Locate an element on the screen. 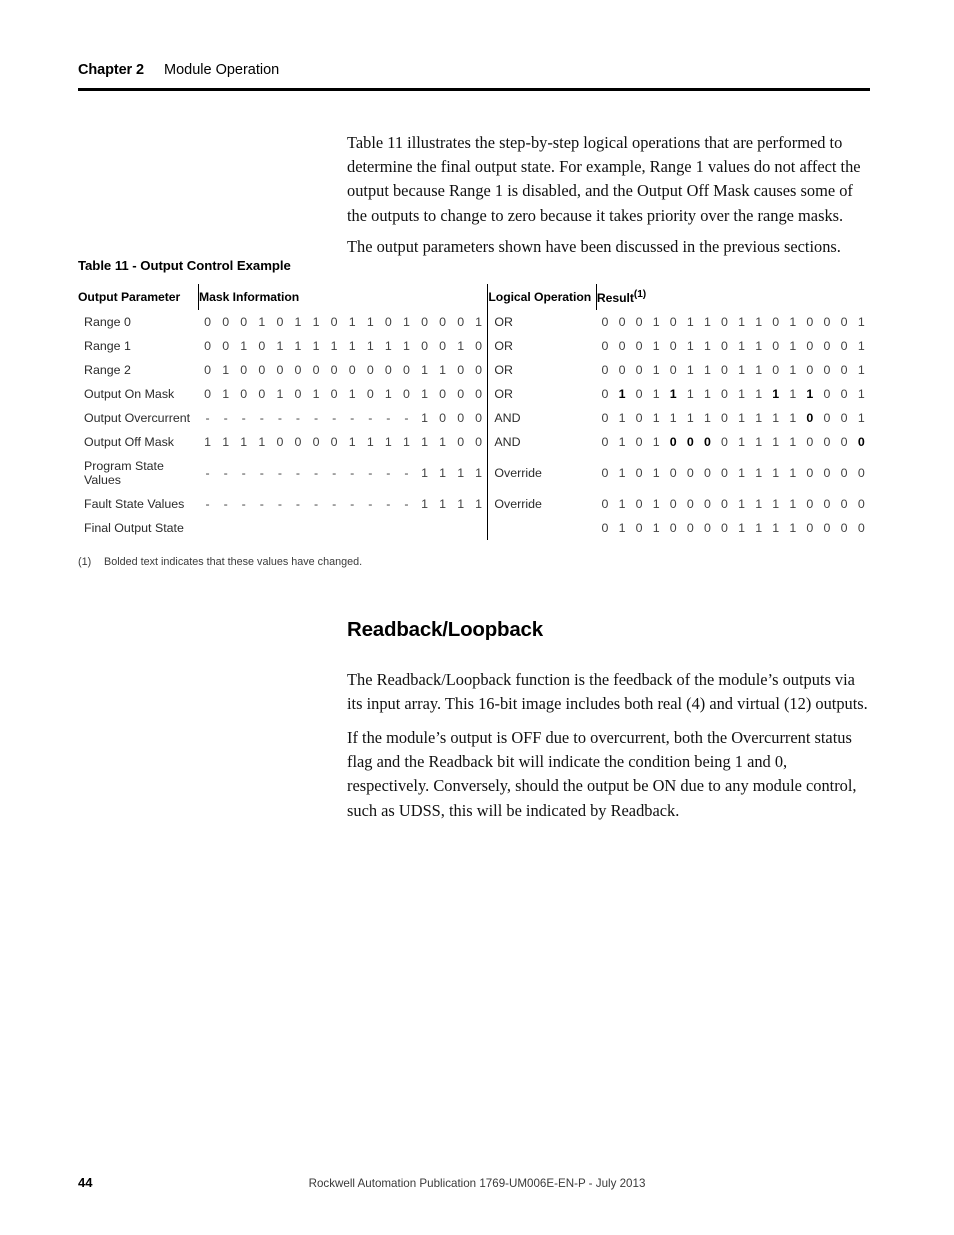 The image size is (954, 1235). cell-logical-operation: AND is located at coordinates (542, 442).